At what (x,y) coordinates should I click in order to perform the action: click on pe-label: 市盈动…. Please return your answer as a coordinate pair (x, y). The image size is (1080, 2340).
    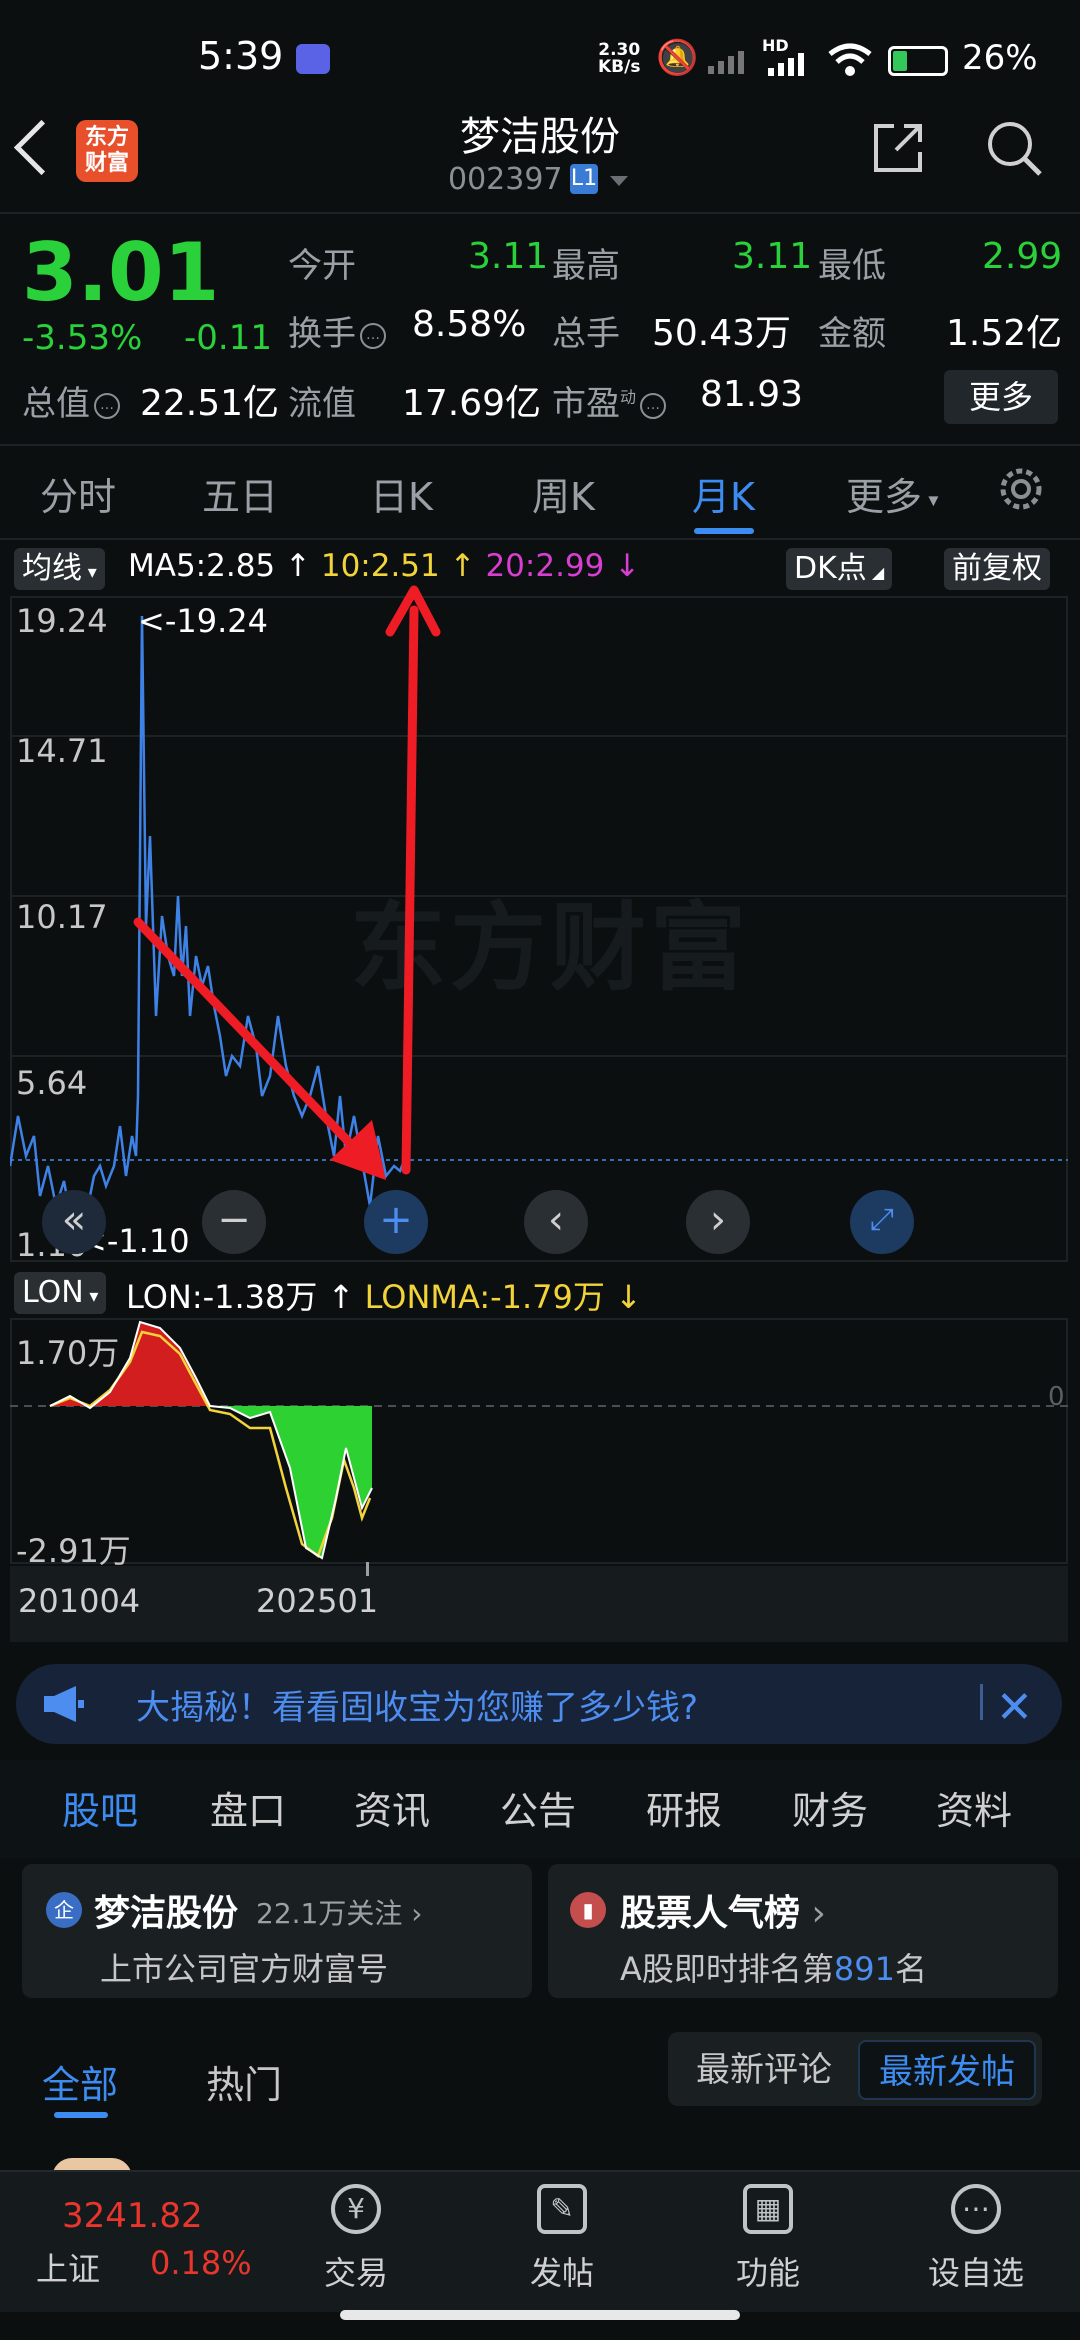
    Looking at the image, I should click on (609, 400).